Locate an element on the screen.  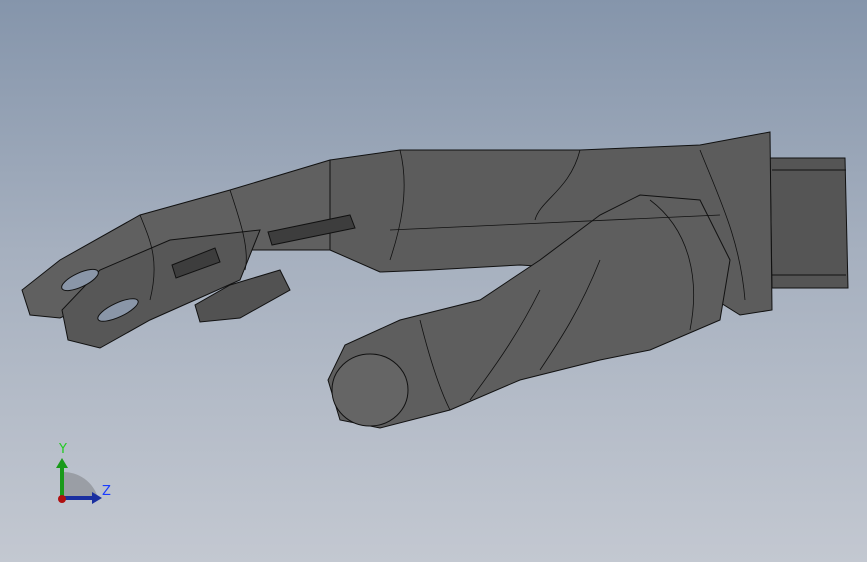
z-axis-label: Z is located at coordinates (106, 491).